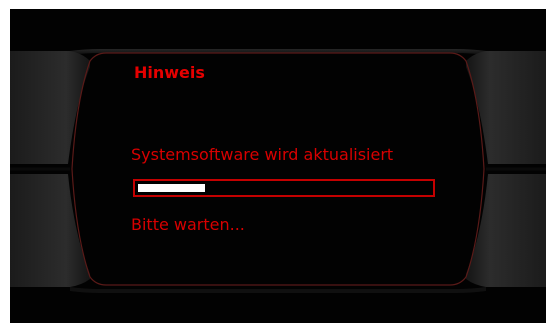 The height and width of the screenshot is (331, 555). Describe the element at coordinates (278, 290) in the screenshot. I see `bottom-frame-edge` at that location.